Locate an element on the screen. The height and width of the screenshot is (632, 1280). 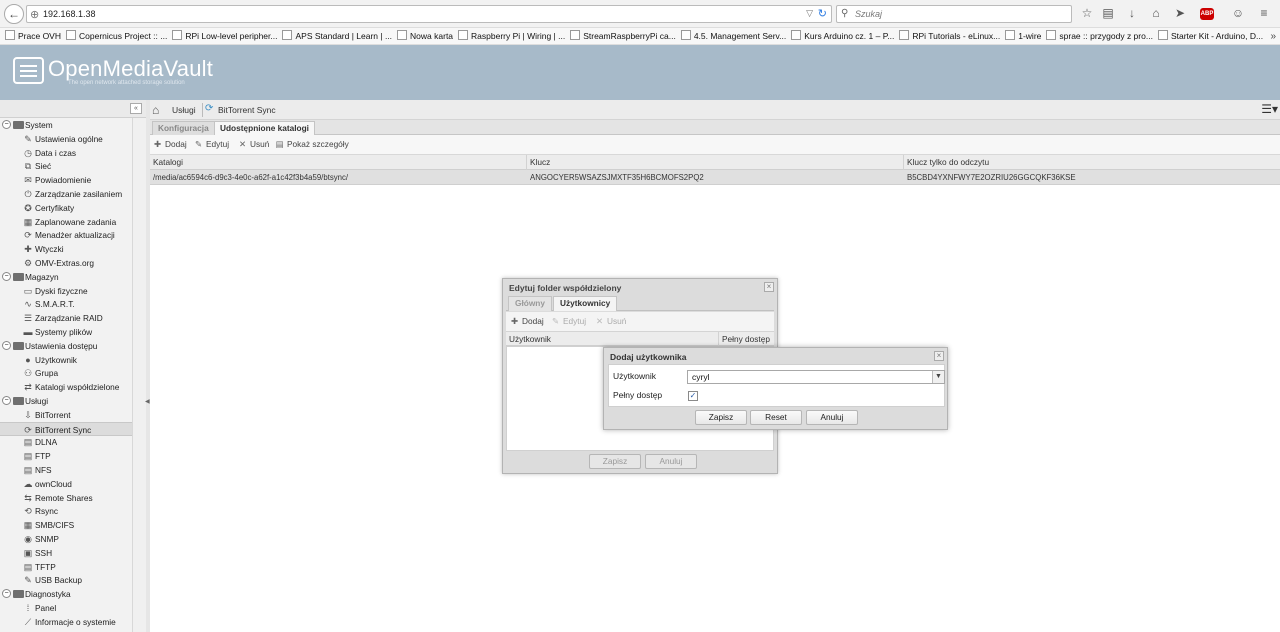
sidebar-item: ⟋ Informacje o systemie is located at coordinates (66, 622).